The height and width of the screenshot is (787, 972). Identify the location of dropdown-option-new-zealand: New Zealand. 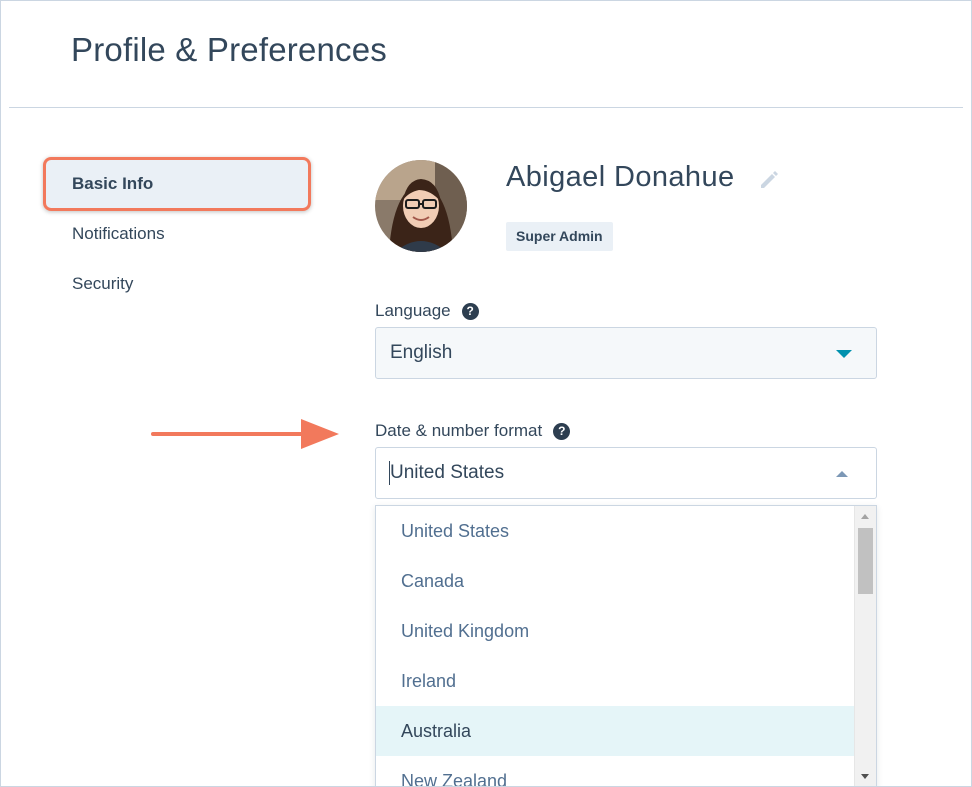
(615, 771).